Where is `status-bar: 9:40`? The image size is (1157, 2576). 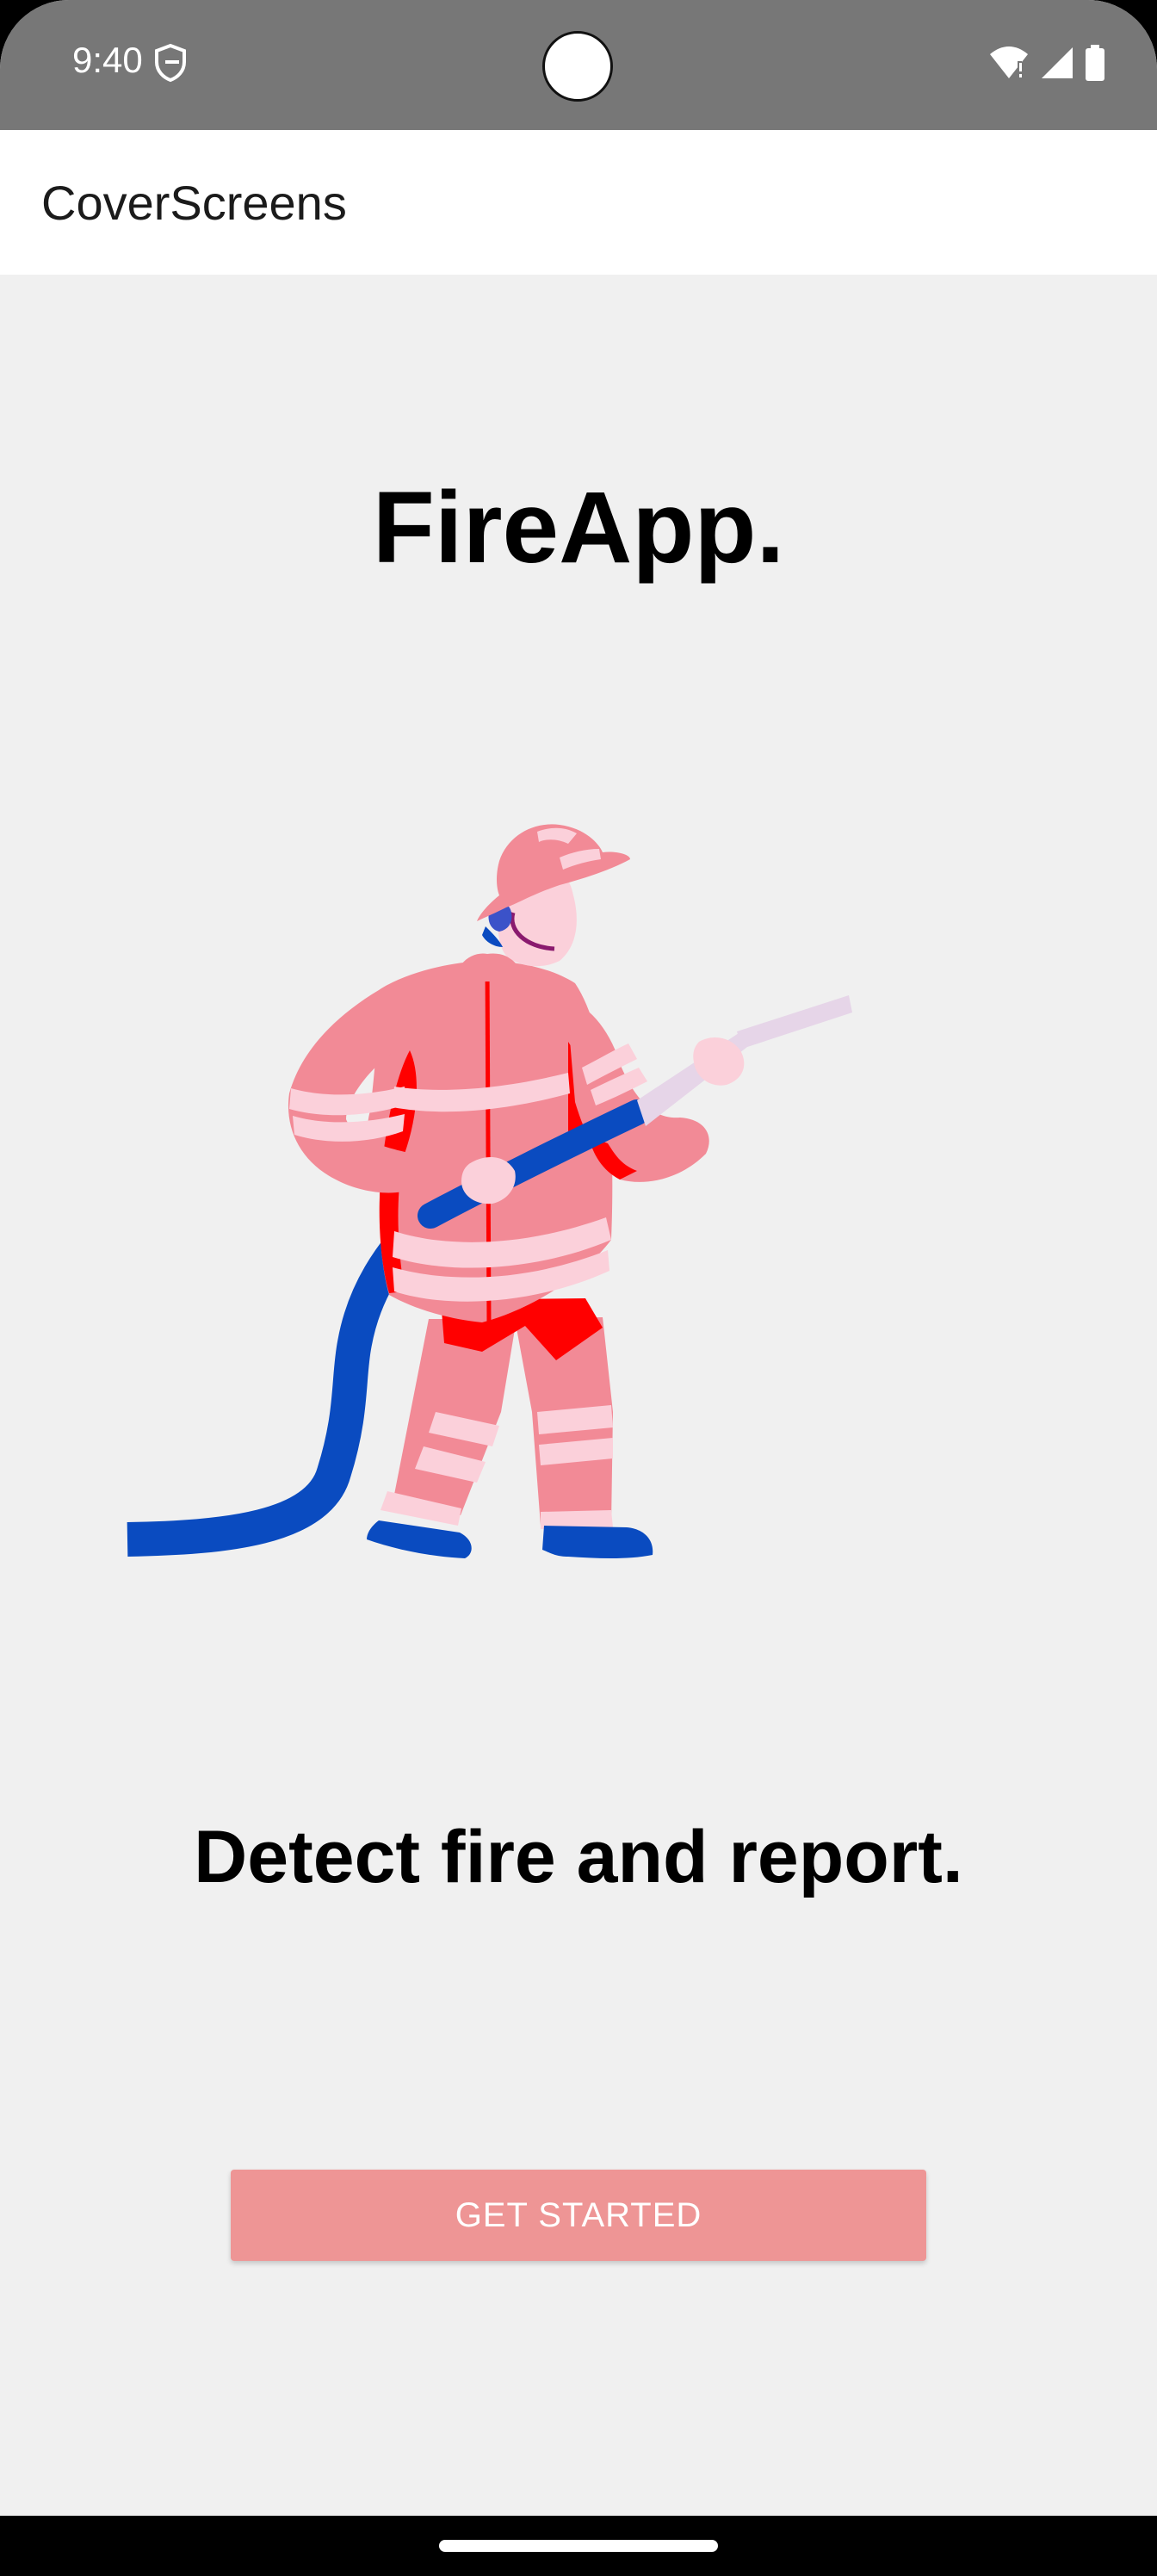 status-bar: 9:40 is located at coordinates (579, 65).